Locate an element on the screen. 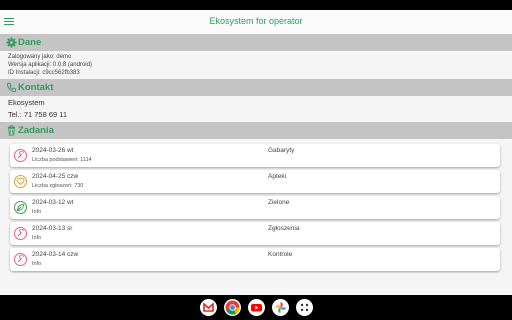 The width and height of the screenshot is (512, 320). section-header-zadania: Zadania is located at coordinates (256, 130).